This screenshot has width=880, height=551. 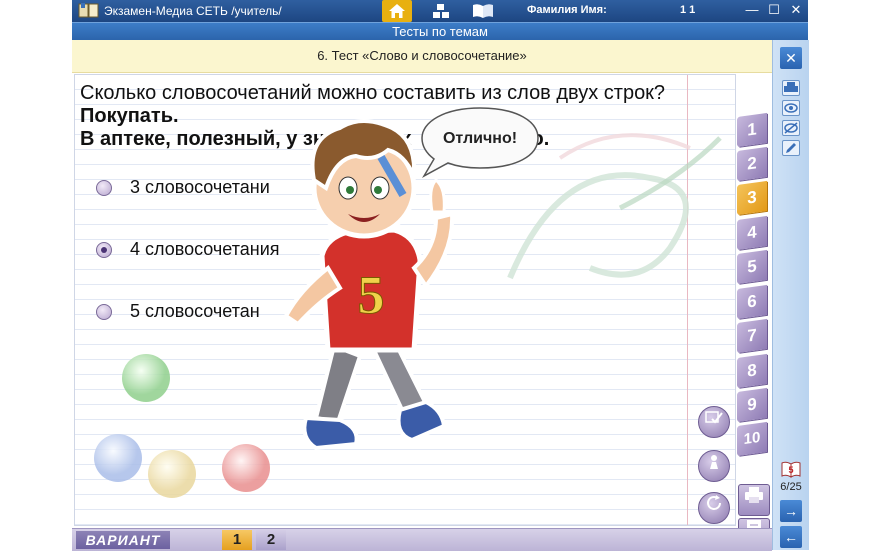 I want to click on answer-option-3: 5 словосочетан, so click(x=178, y=311).